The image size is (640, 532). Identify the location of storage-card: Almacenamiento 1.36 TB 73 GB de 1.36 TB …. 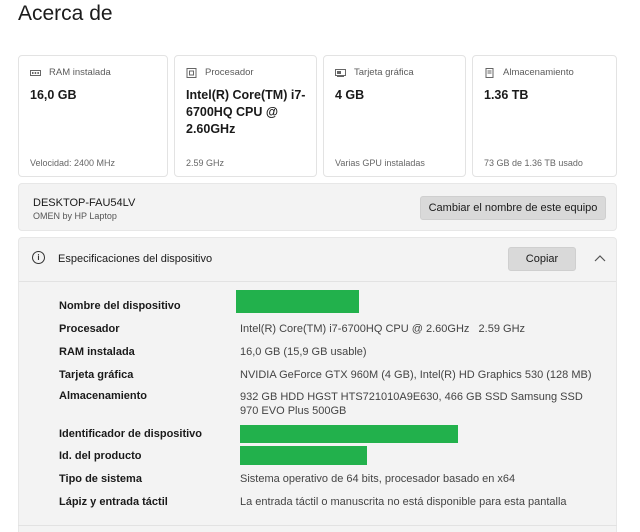
(544, 116).